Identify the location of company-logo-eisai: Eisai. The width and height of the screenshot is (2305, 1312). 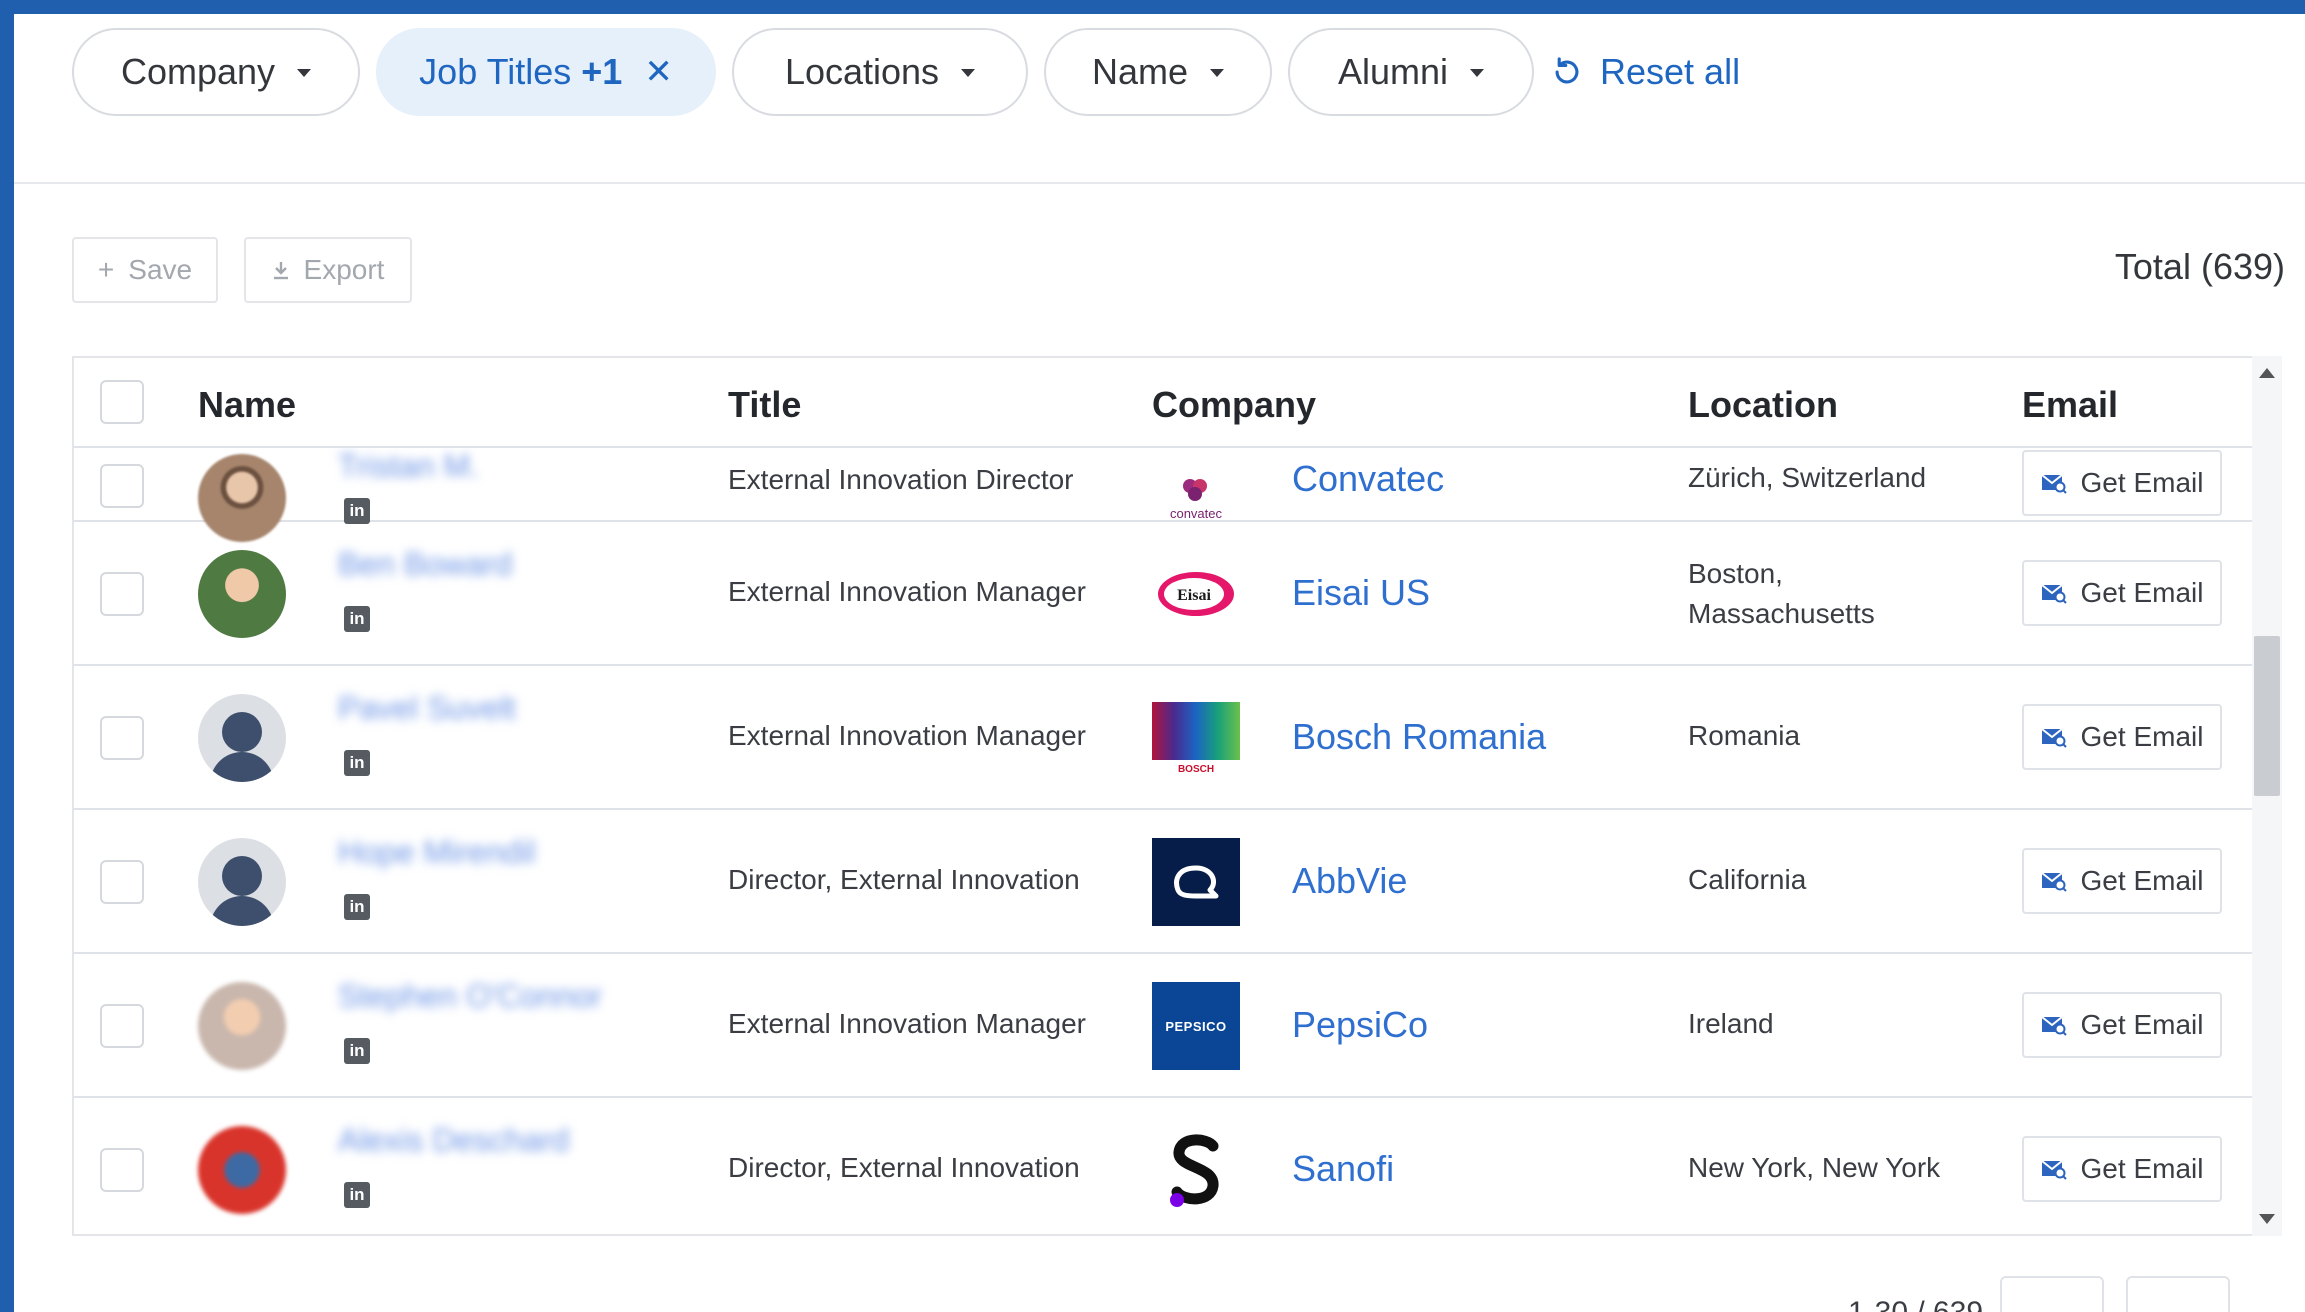
(1196, 594).